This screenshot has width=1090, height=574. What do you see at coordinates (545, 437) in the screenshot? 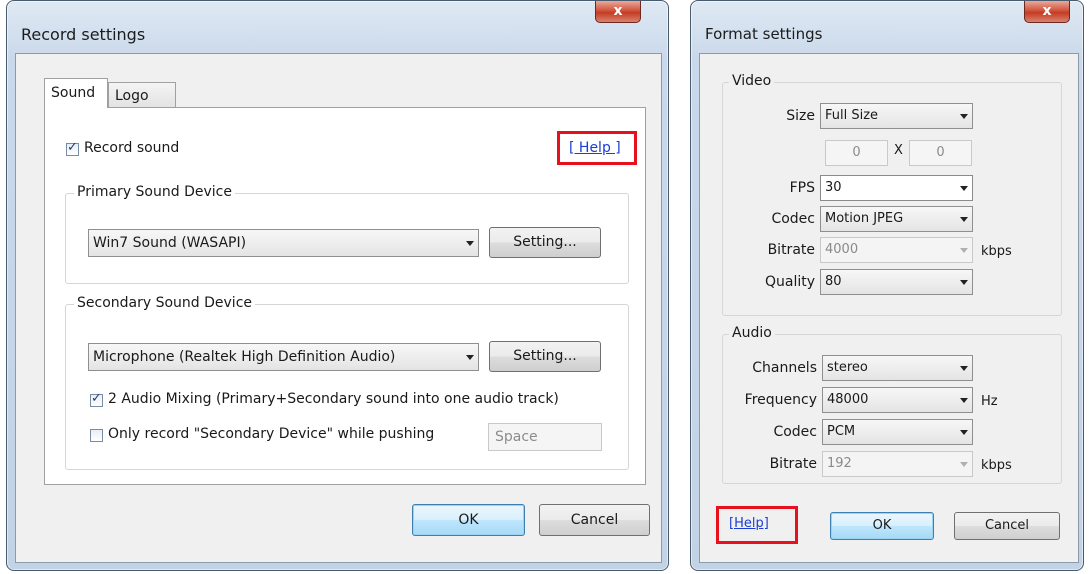
I see `hotkey-field: Space` at bounding box center [545, 437].